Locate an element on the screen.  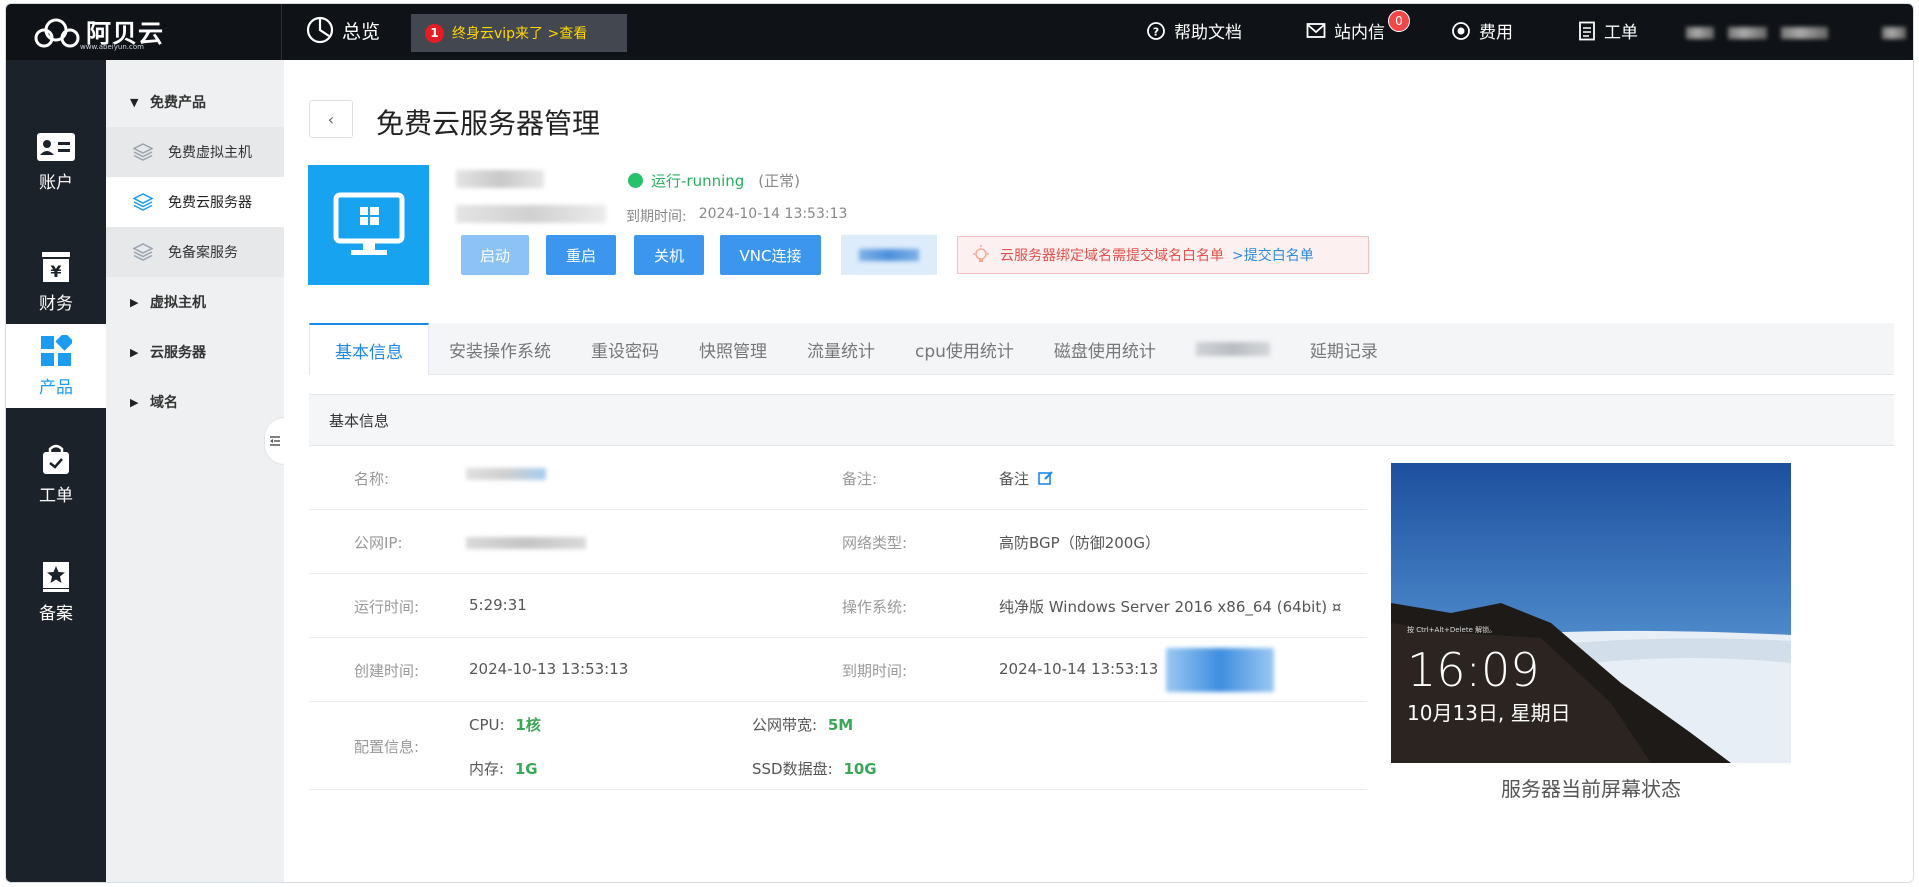
expire-label: 到期时间: is located at coordinates (656, 217).